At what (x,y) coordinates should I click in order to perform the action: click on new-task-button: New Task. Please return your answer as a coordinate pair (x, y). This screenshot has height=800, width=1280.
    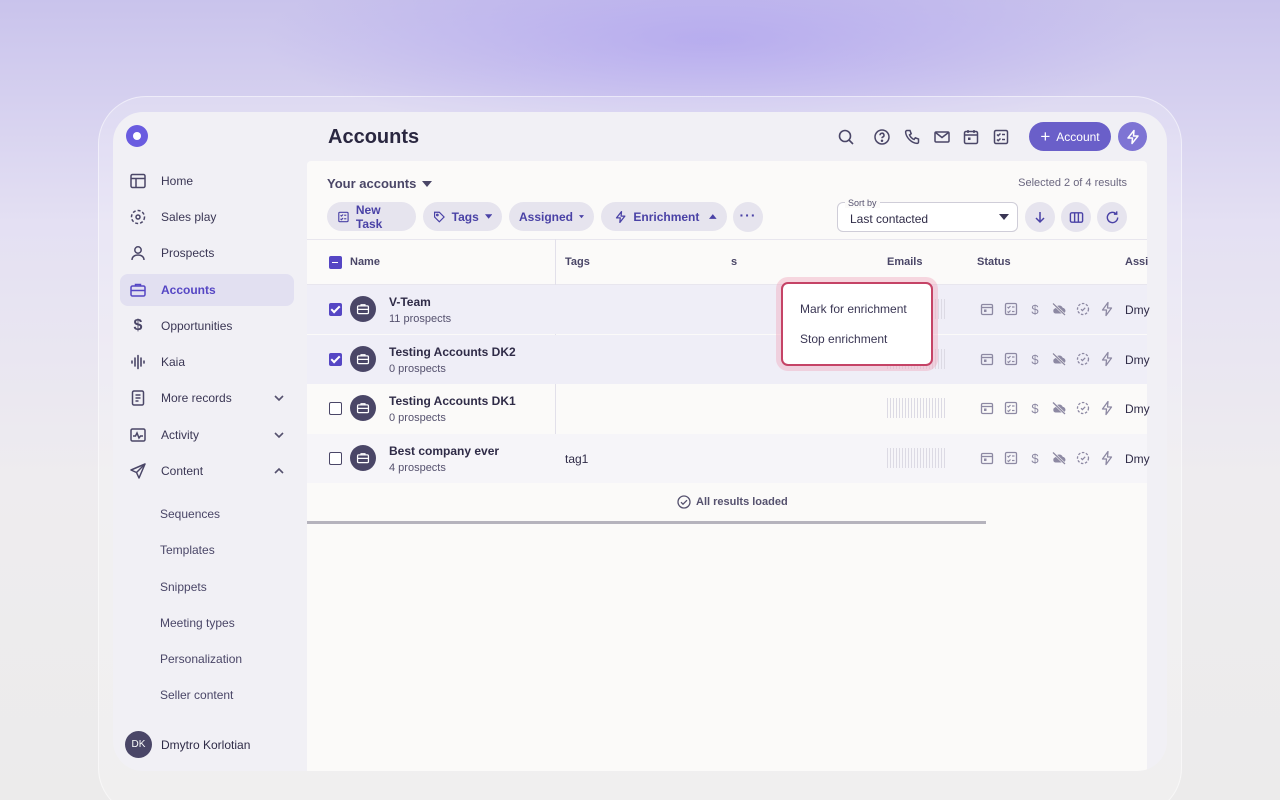
    Looking at the image, I should click on (371, 216).